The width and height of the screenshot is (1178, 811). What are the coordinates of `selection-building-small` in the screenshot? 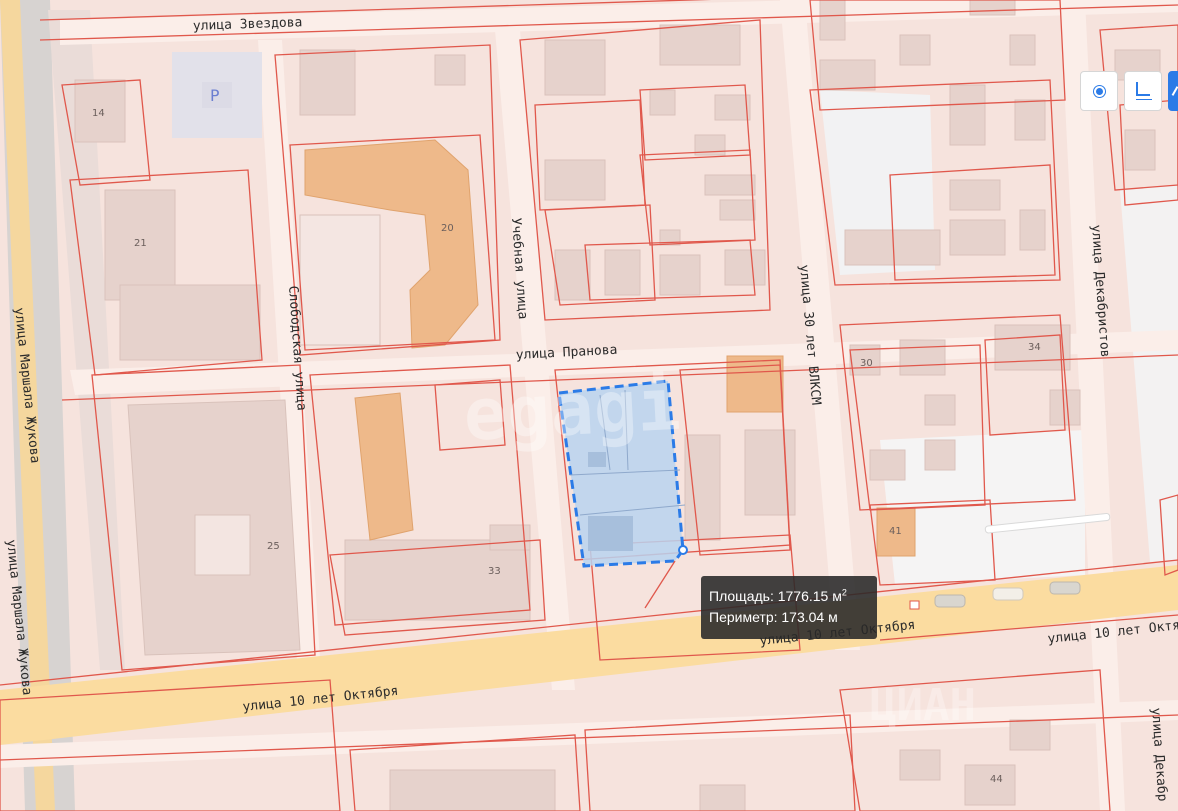 It's located at (597, 459).